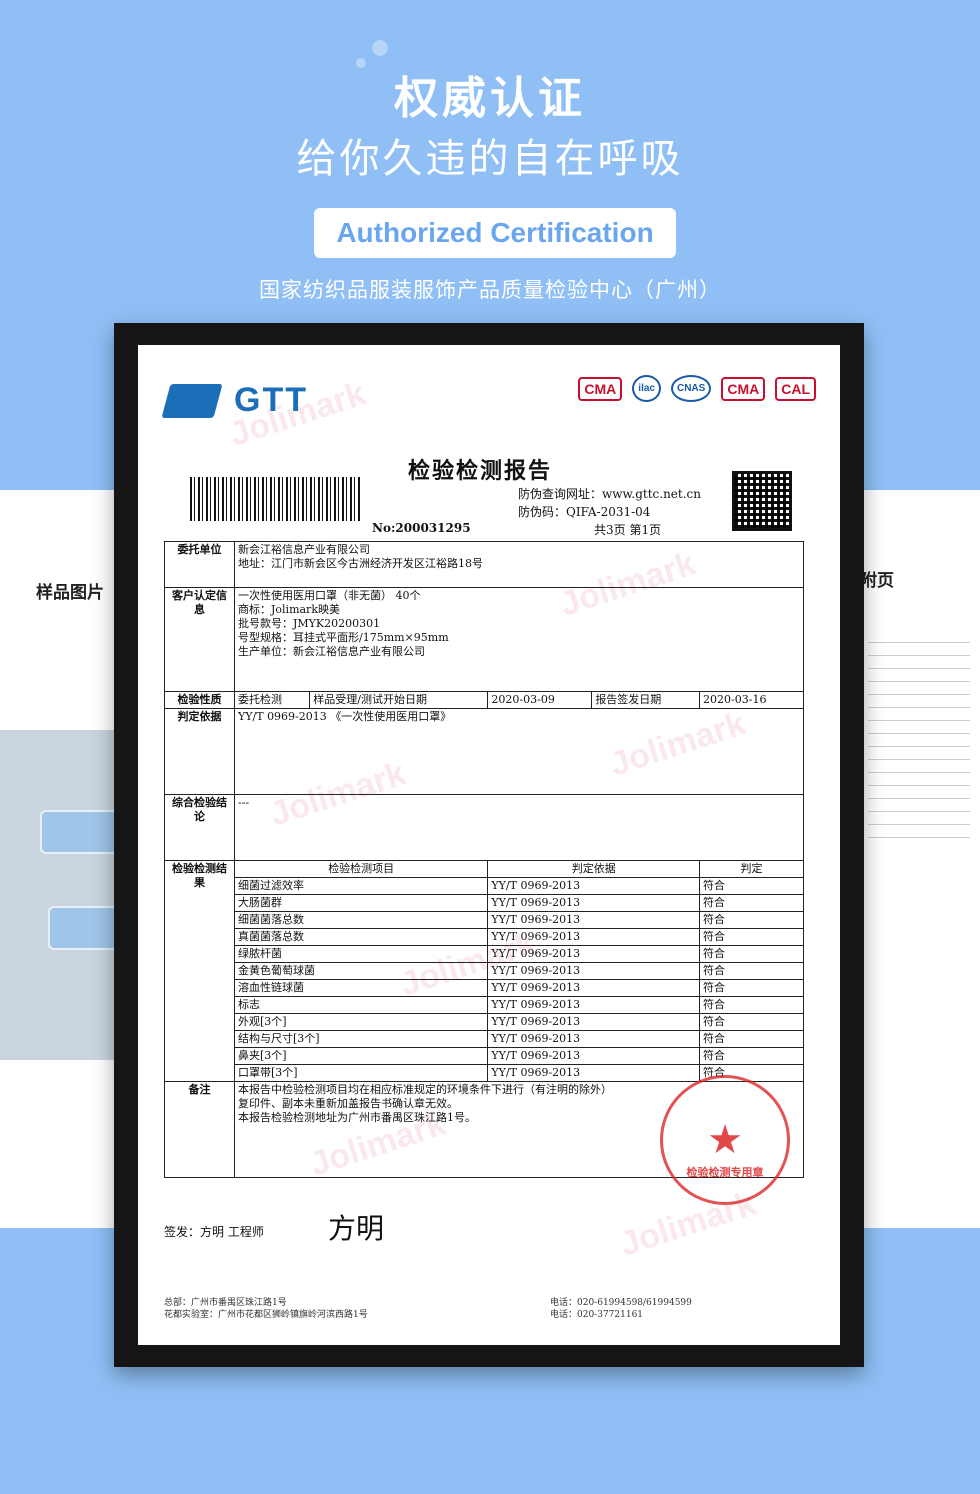 The width and height of the screenshot is (980, 1494). What do you see at coordinates (360, 563) in the screenshot?
I see `client-address: 地址：江门市新会区今古洲经济开发区江裕路18号` at bounding box center [360, 563].